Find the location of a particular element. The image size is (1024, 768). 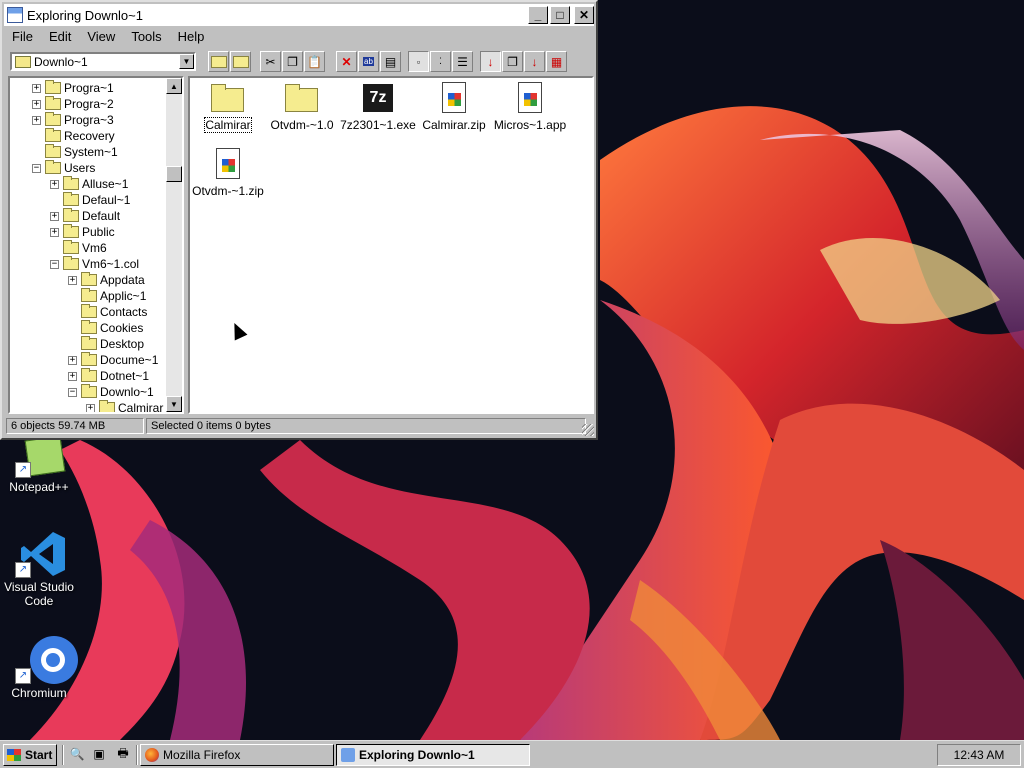

file-item: Otvdm-~1.0 is located at coordinates (302, 107).